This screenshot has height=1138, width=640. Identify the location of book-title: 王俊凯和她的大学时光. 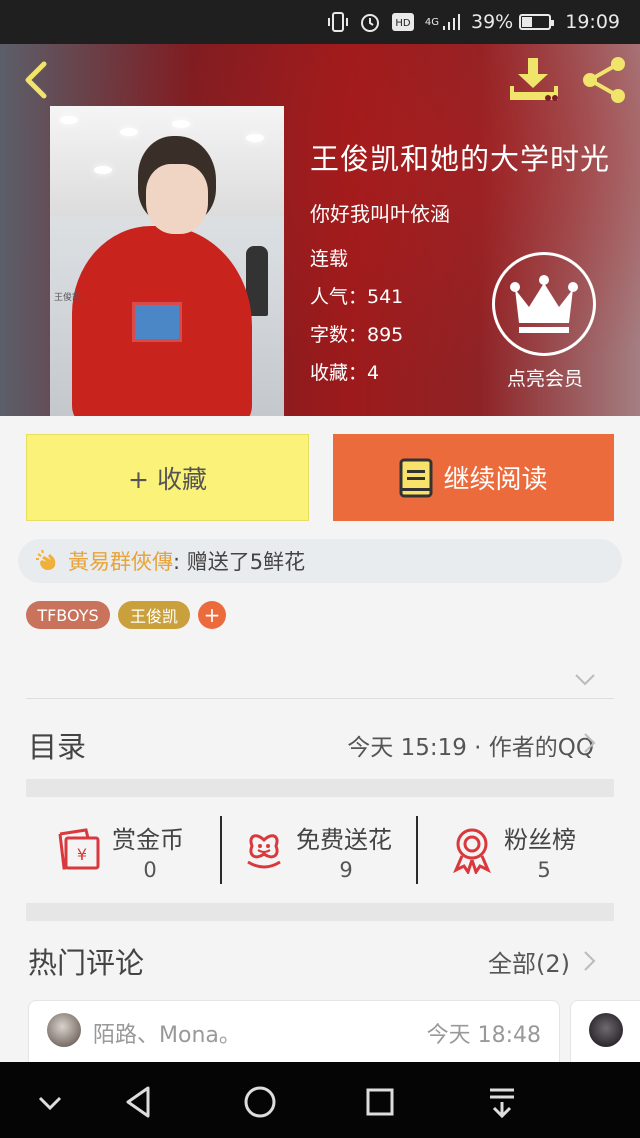
(460, 159).